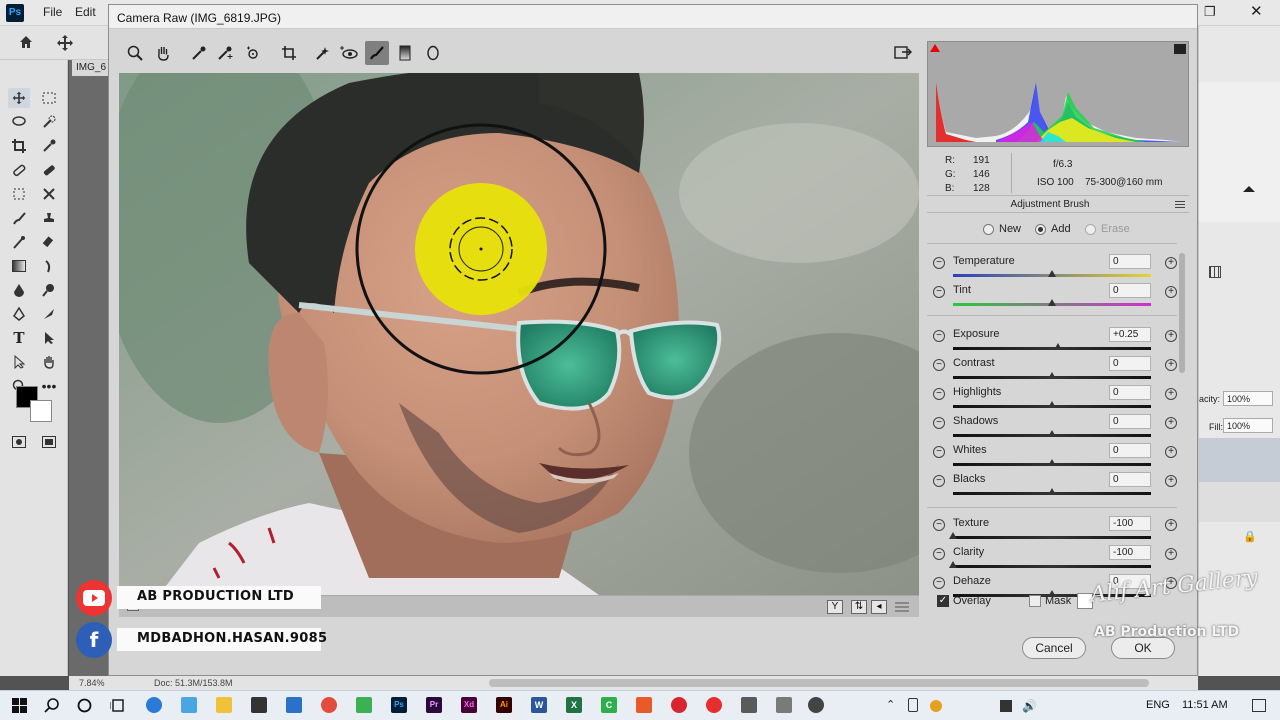 The width and height of the screenshot is (1280, 720). What do you see at coordinates (19, 338) in the screenshot?
I see `type-tool-icon: T` at bounding box center [19, 338].